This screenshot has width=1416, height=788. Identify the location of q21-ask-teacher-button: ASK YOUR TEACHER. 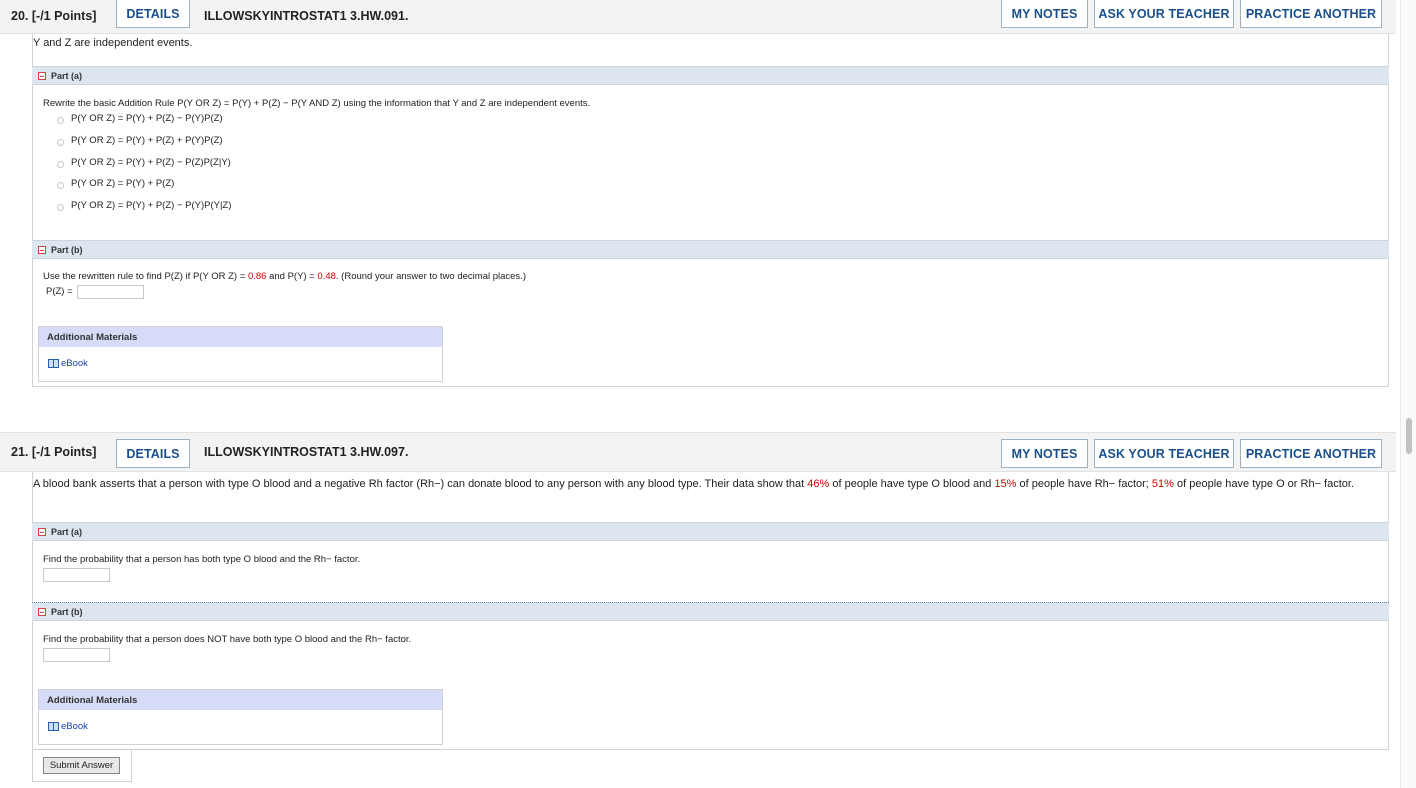
(1164, 453).